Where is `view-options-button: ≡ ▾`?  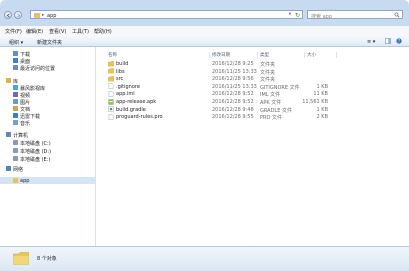
view-options-button: ≡ ▾ is located at coordinates (371, 42).